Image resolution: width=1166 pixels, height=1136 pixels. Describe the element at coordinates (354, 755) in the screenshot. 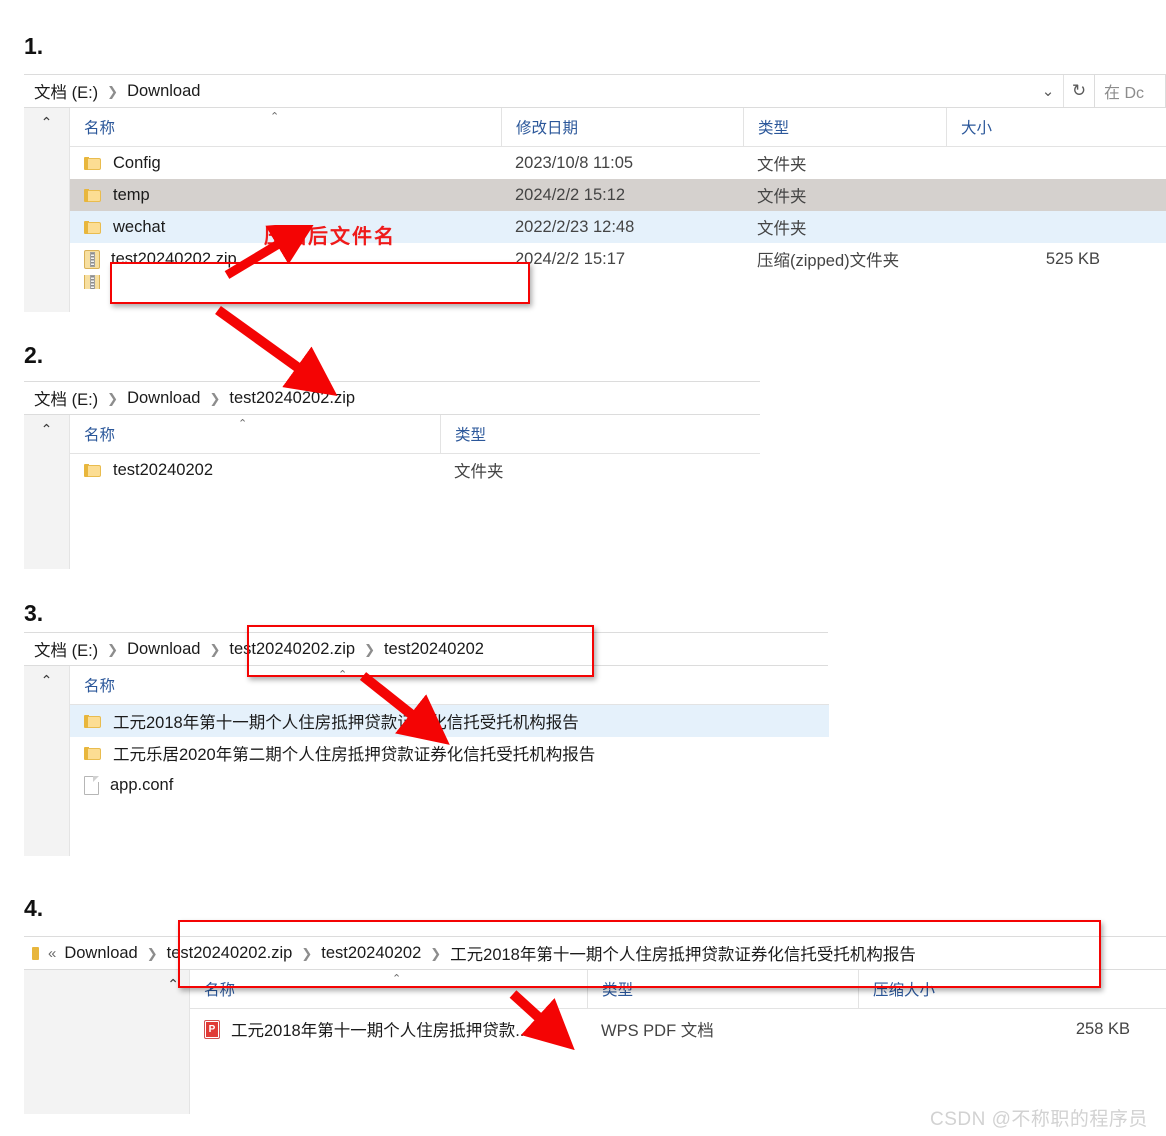

I see `file-name-label: 工元乐居2020年第二期个人住房抵押贷款证券化信托受托机构报告` at that location.